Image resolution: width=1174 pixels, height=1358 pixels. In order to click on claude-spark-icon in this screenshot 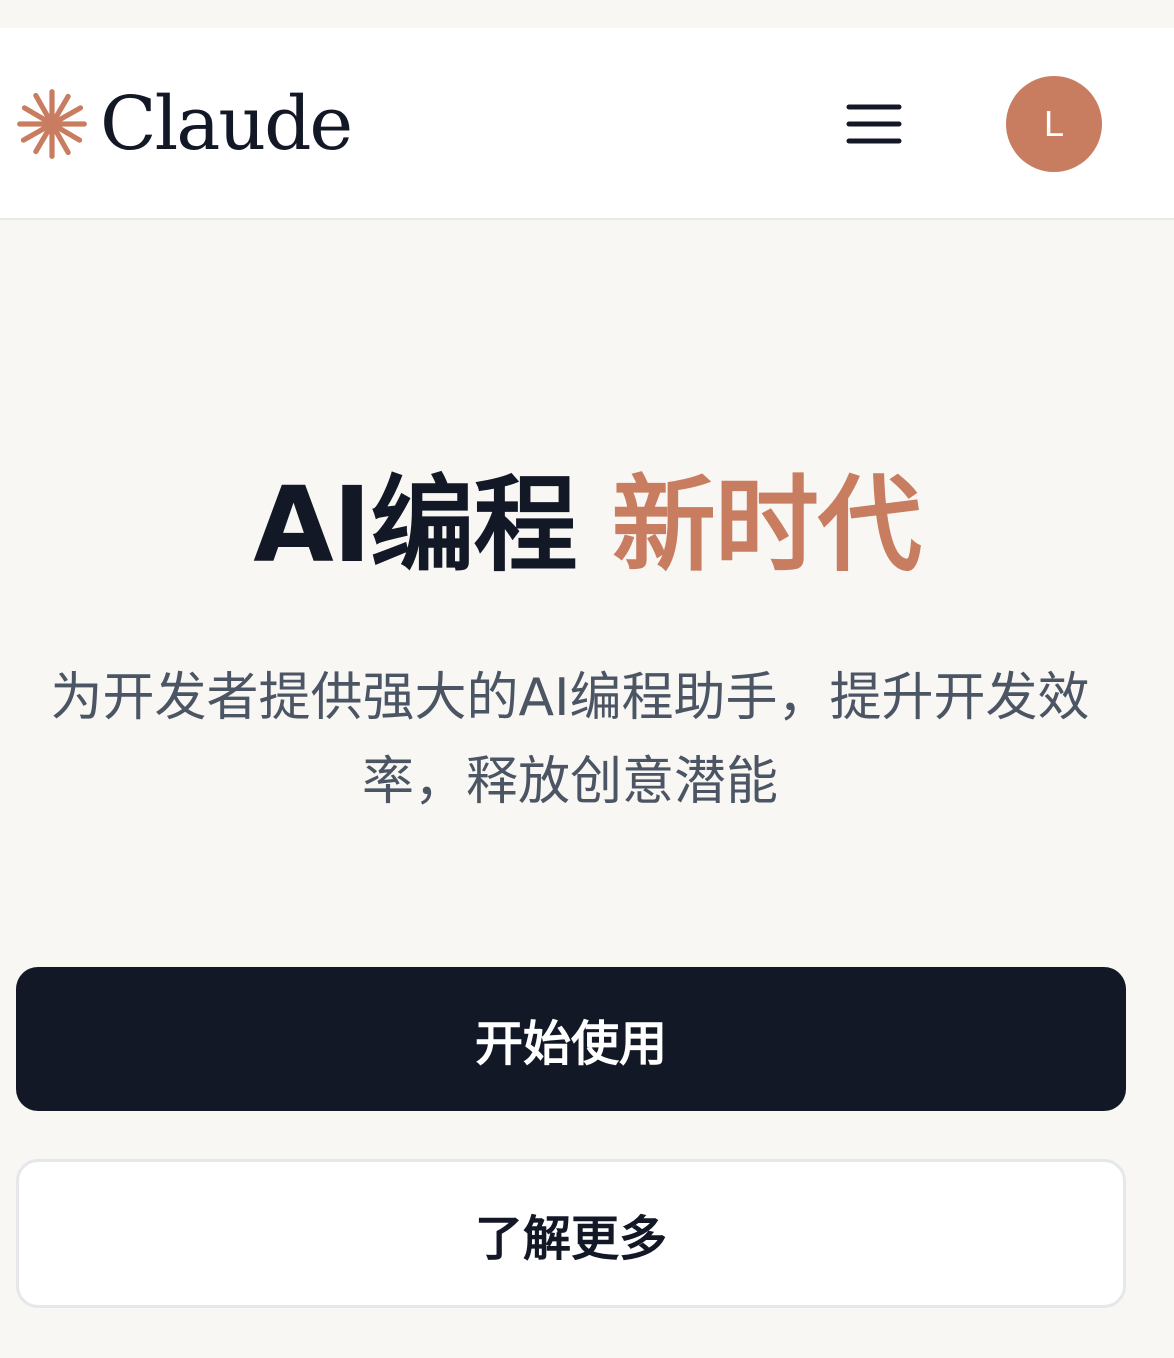, I will do `click(52, 124)`.